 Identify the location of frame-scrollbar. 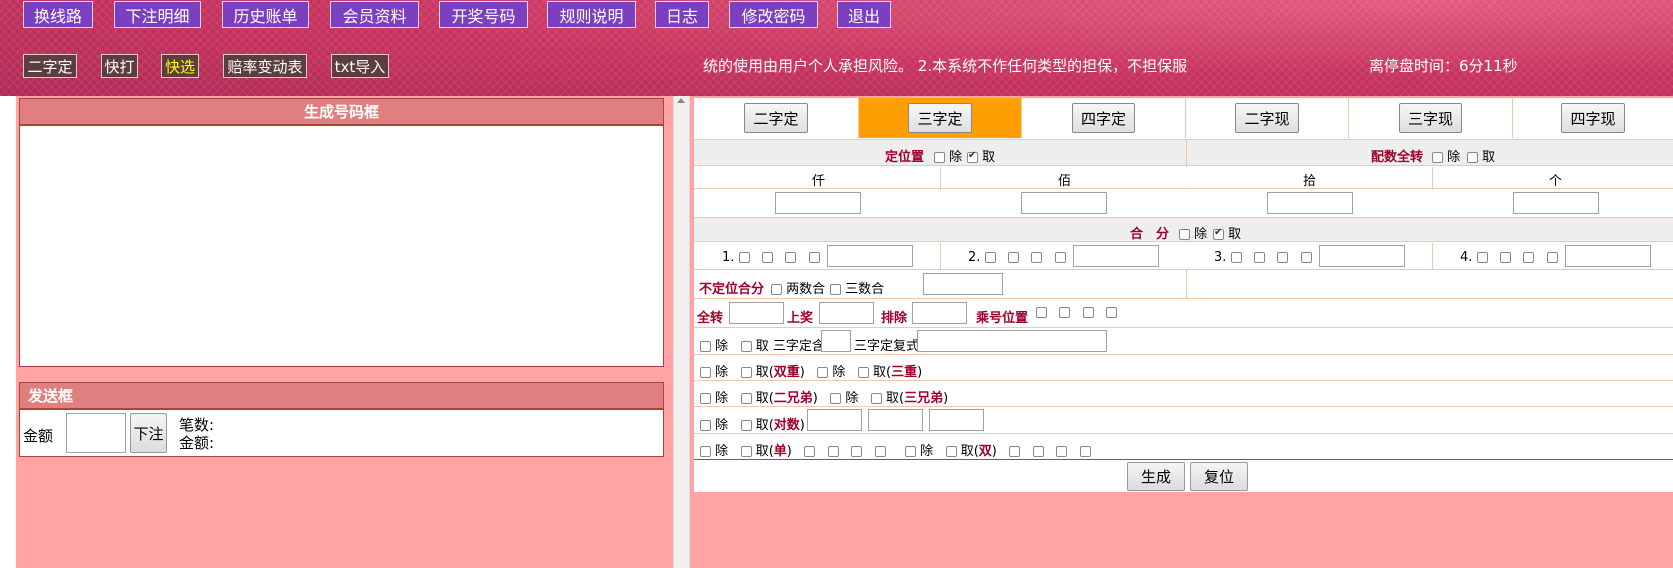
(681, 332).